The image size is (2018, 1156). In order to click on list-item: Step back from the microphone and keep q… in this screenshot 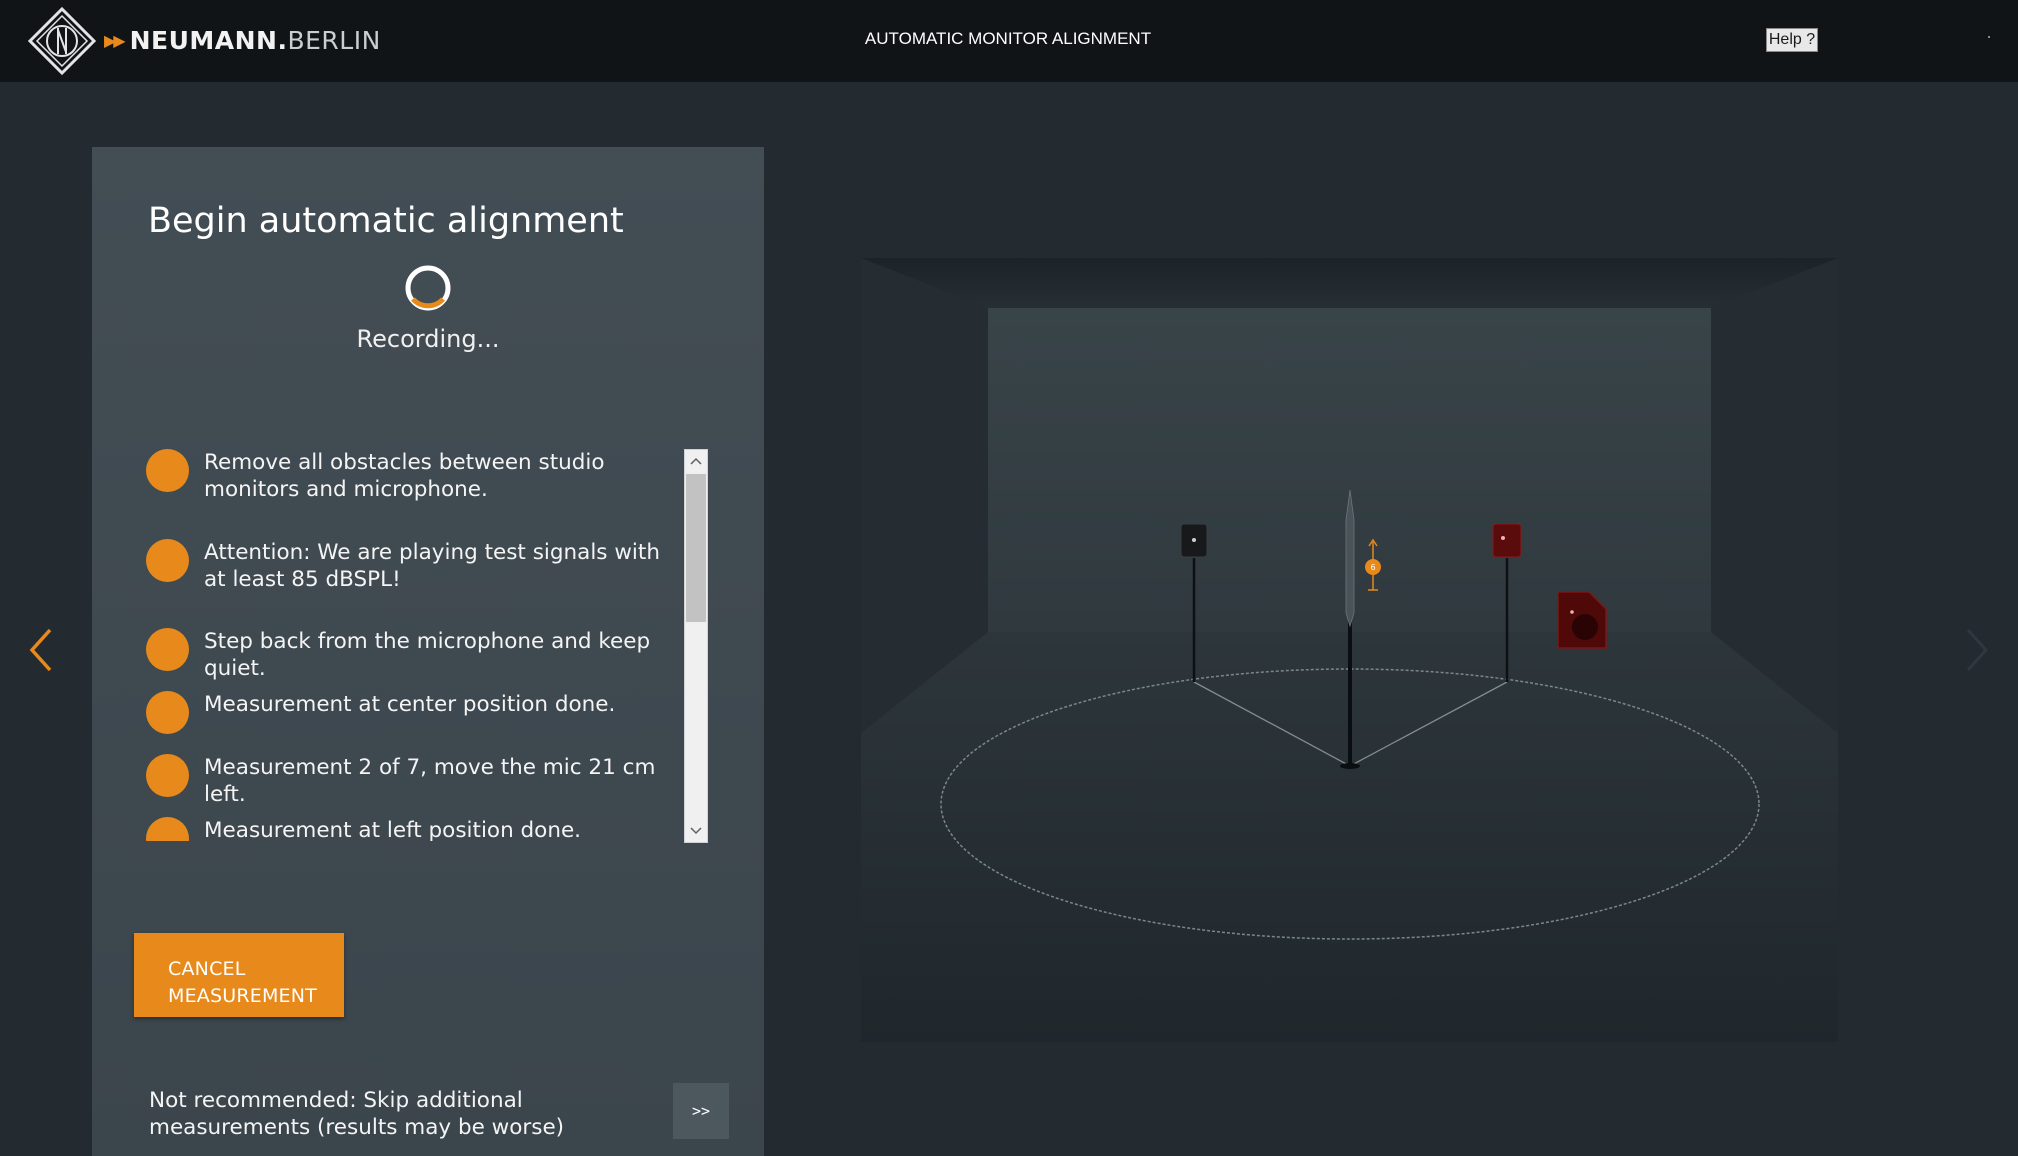, I will do `click(416, 655)`.